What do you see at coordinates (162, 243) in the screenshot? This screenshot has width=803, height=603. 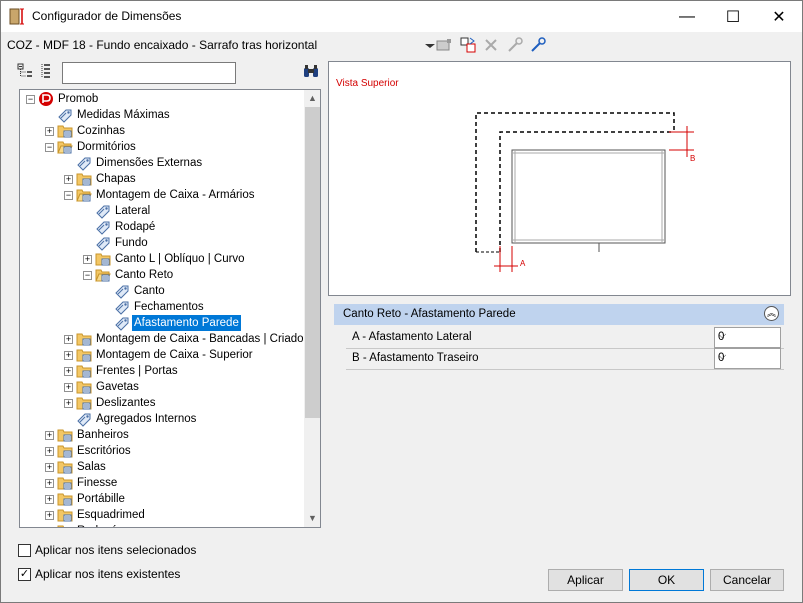 I see `tree-node-fundo: Fundo` at bounding box center [162, 243].